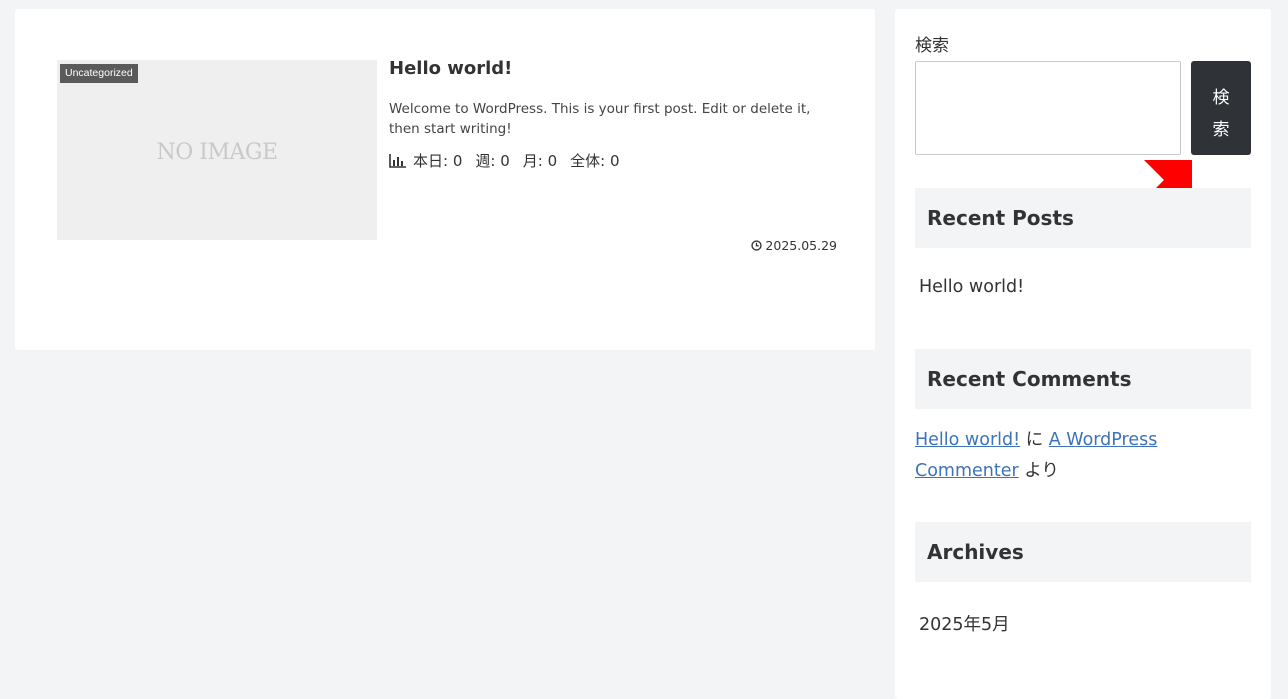 Image resolution: width=1288 pixels, height=699 pixels. Describe the element at coordinates (967, 440) in the screenshot. I see `comment-post-link: Hello world!` at that location.